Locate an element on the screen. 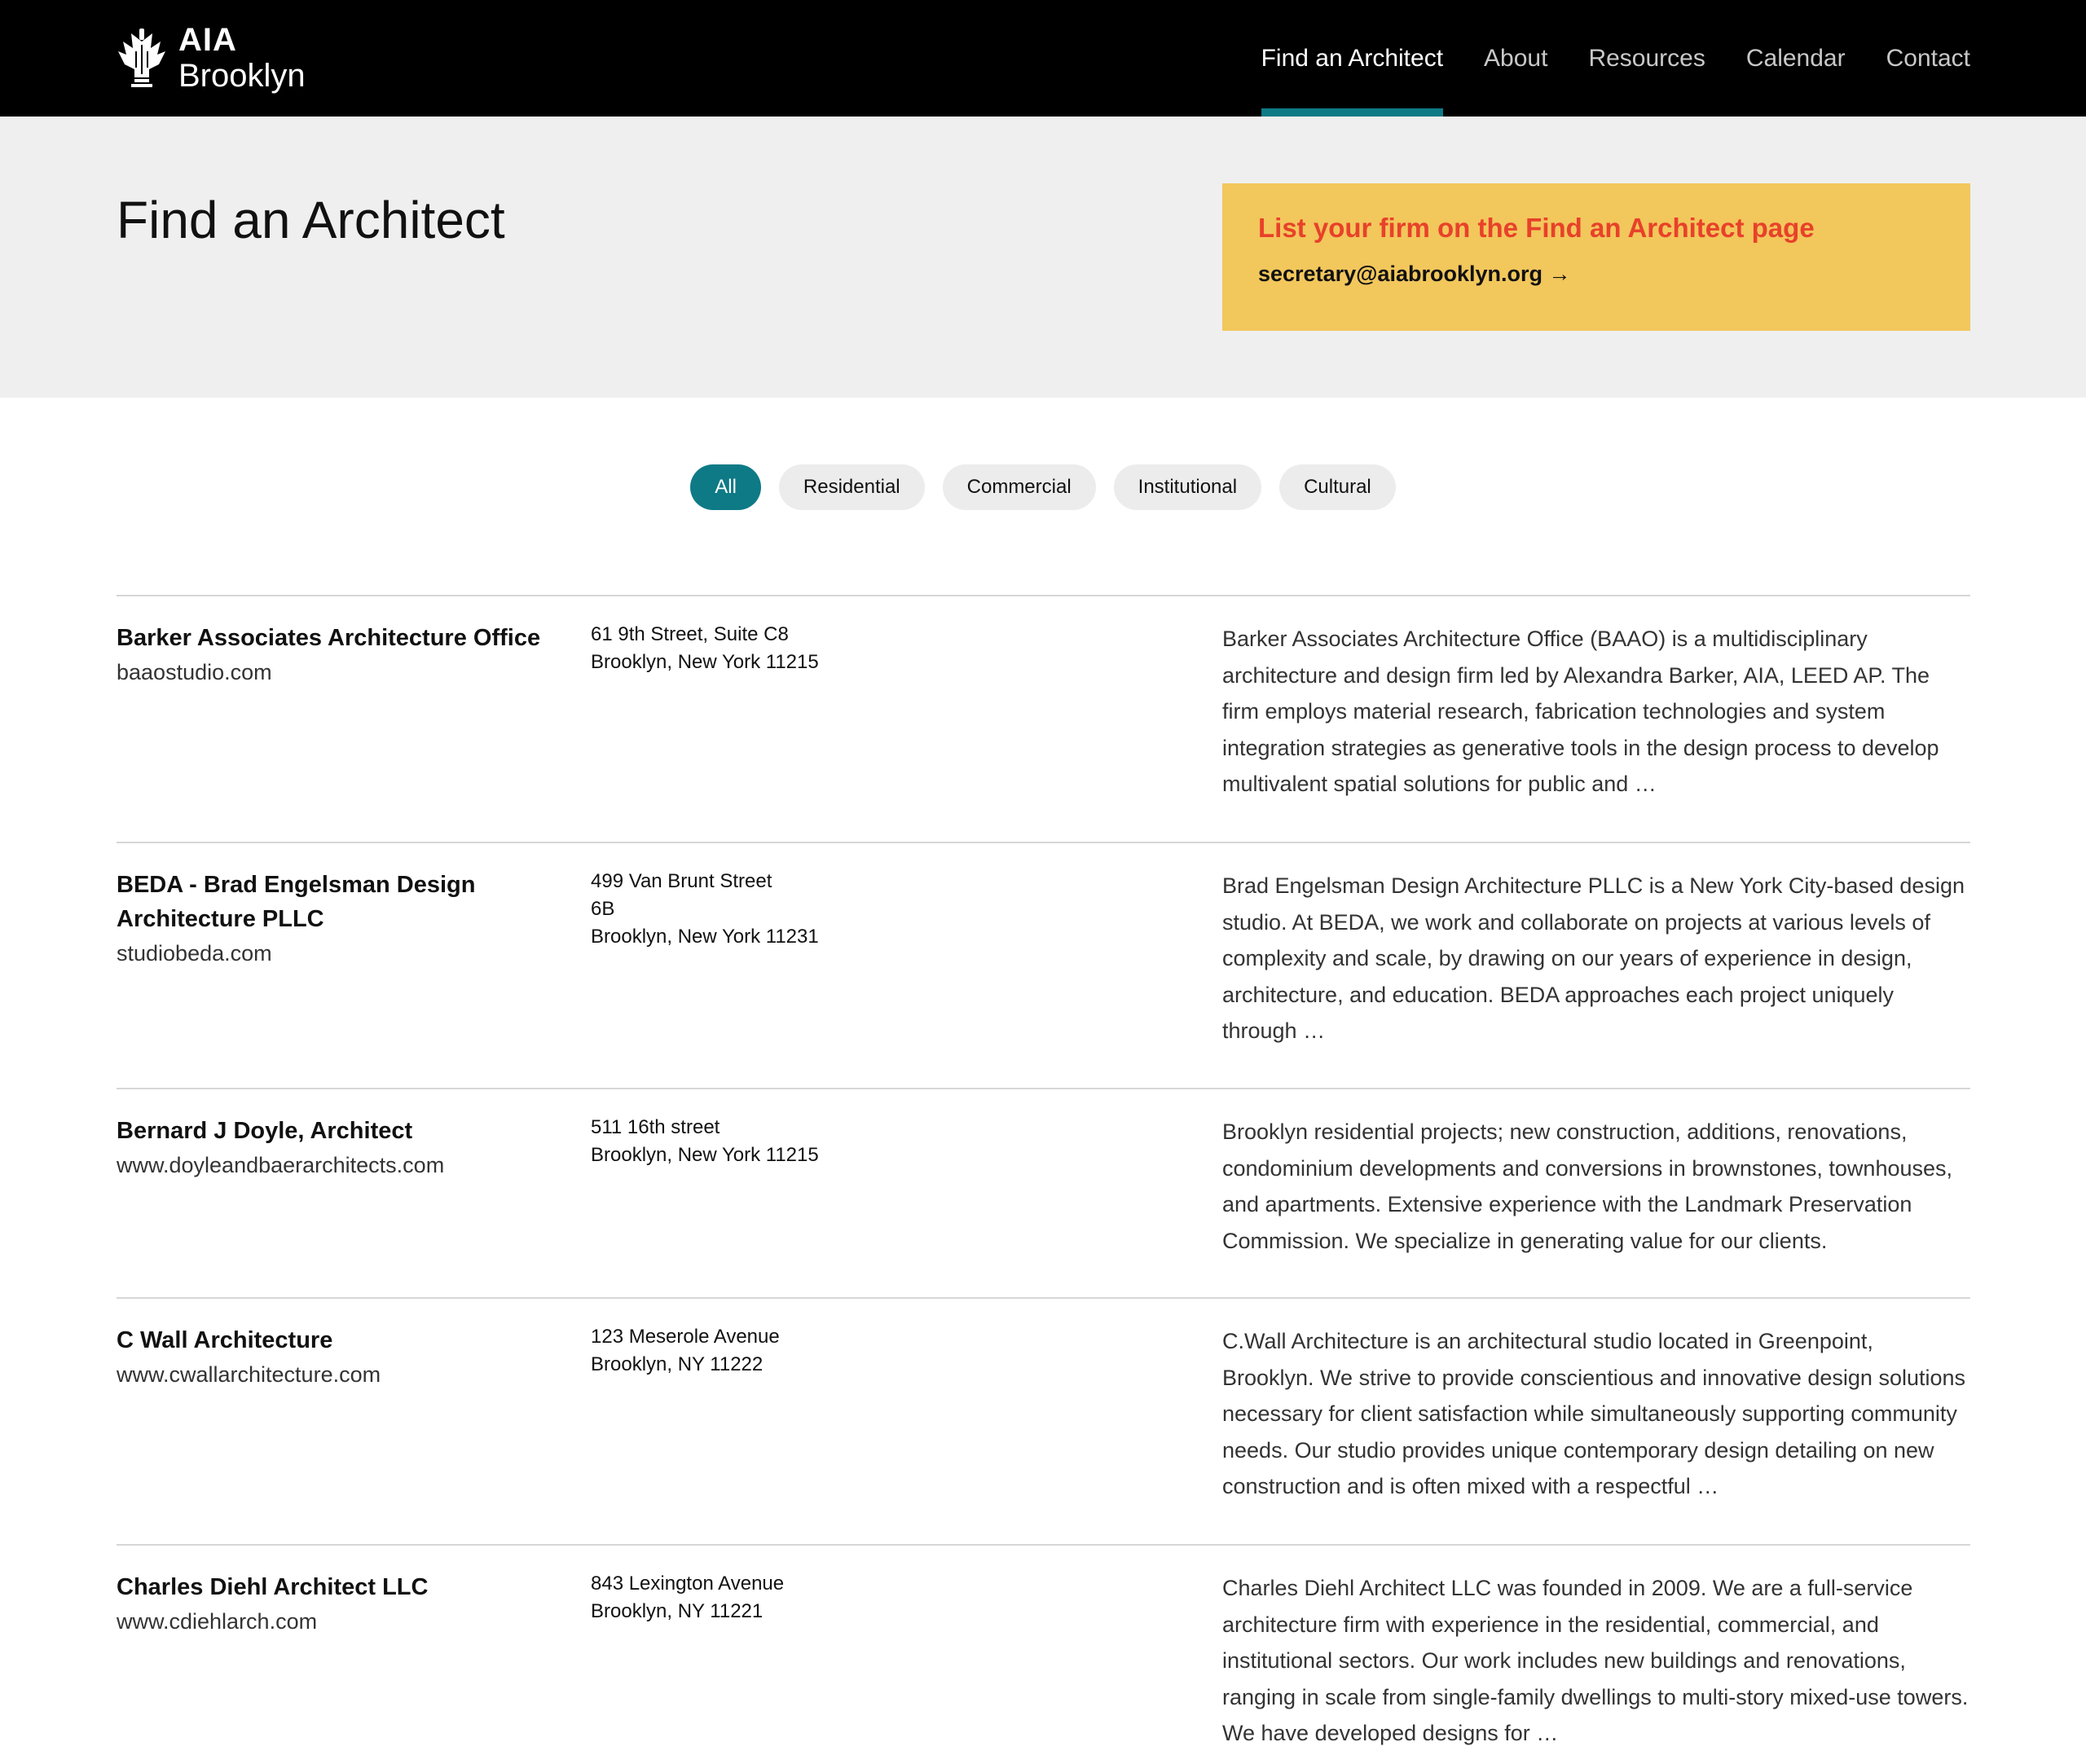 This screenshot has height=1764, width=2086. firm-website-link: baaostudio.com is located at coordinates (194, 672).